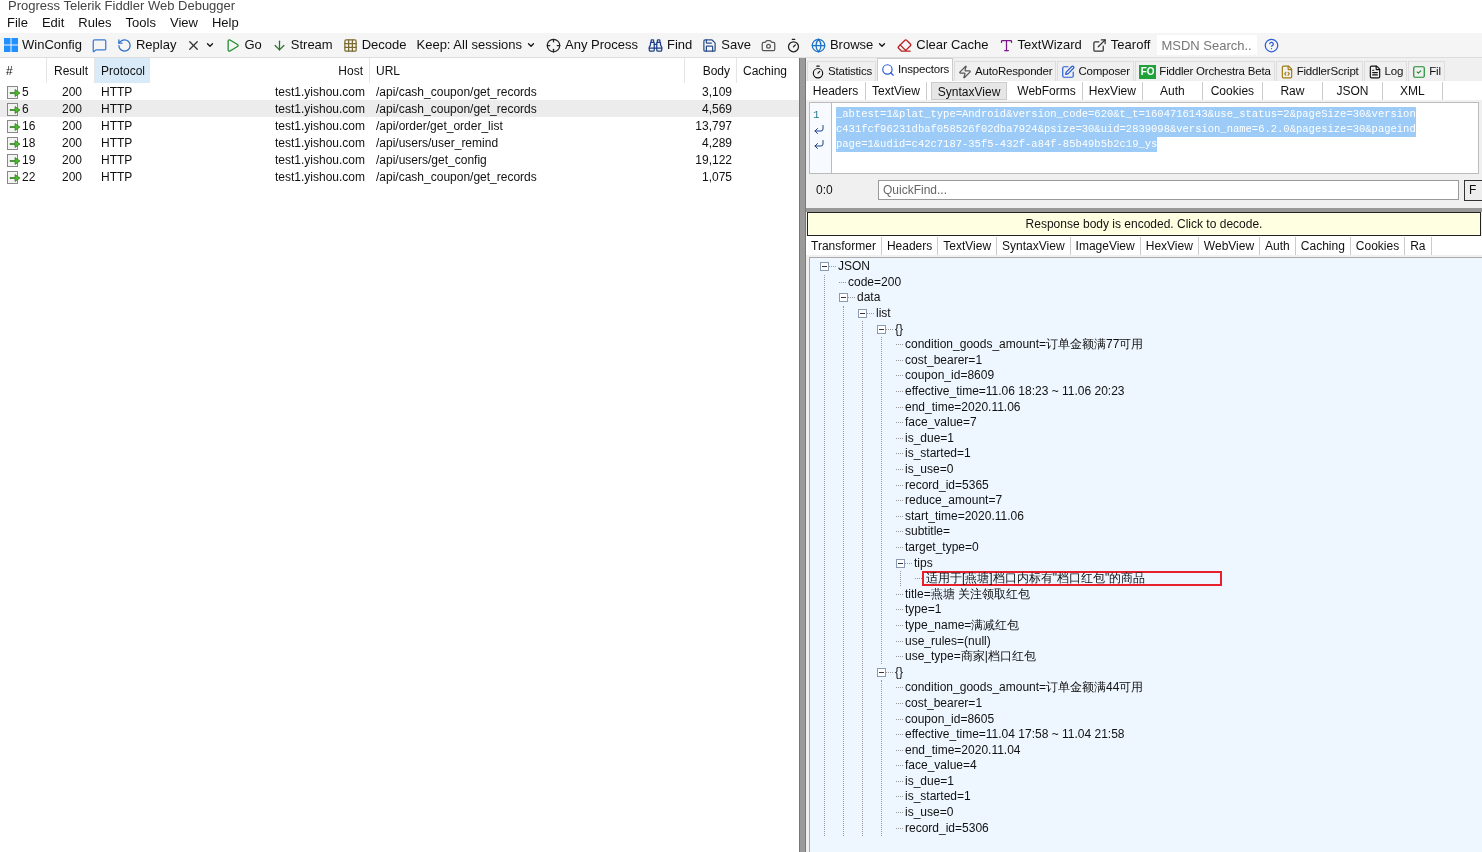 This screenshot has height=852, width=1482. Describe the element at coordinates (942, 547) in the screenshot. I see `tree-node-label: target_type=0` at that location.